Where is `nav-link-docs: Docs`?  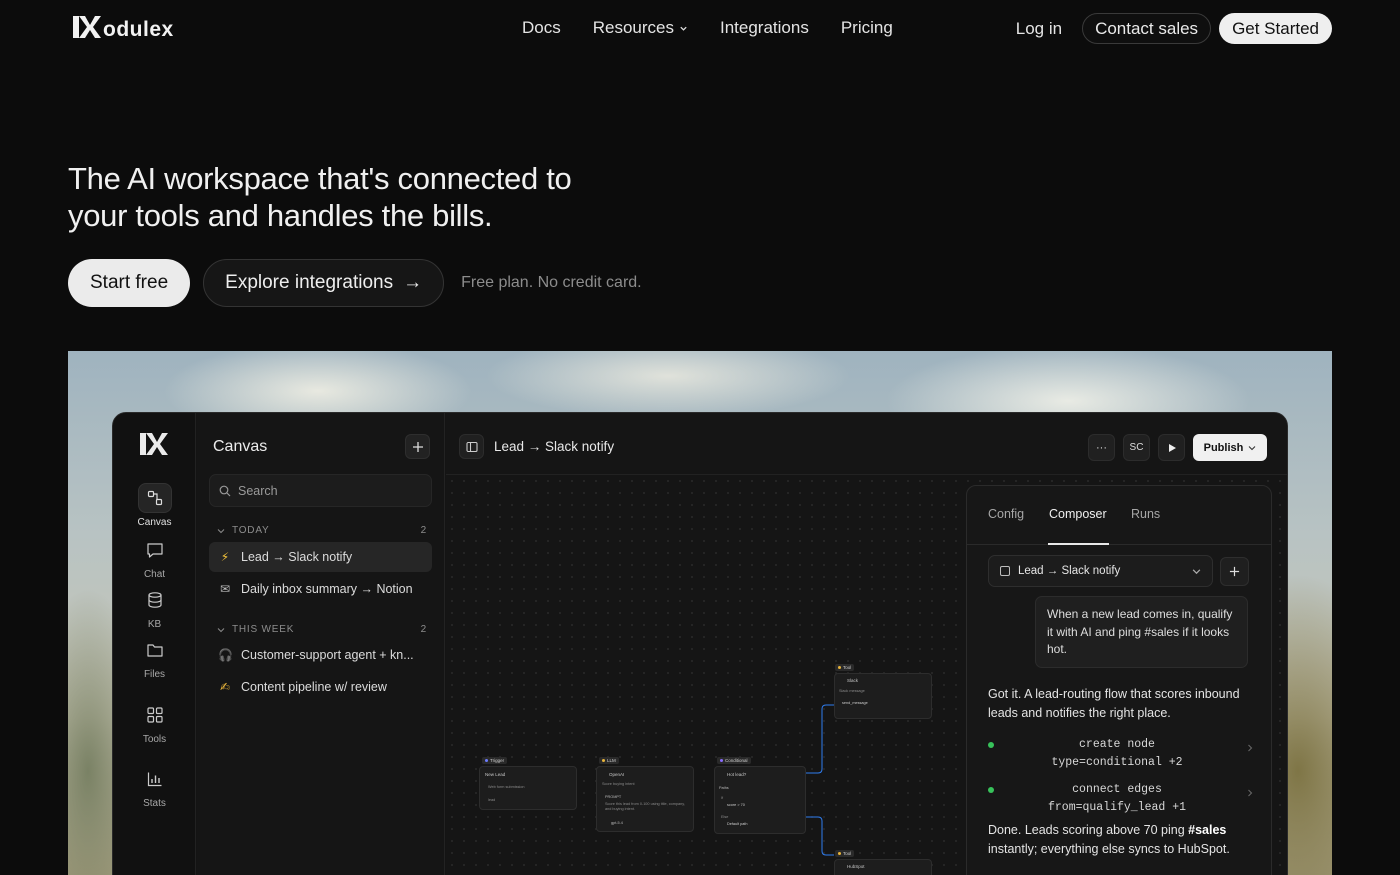
nav-link-docs: Docs is located at coordinates (541, 28).